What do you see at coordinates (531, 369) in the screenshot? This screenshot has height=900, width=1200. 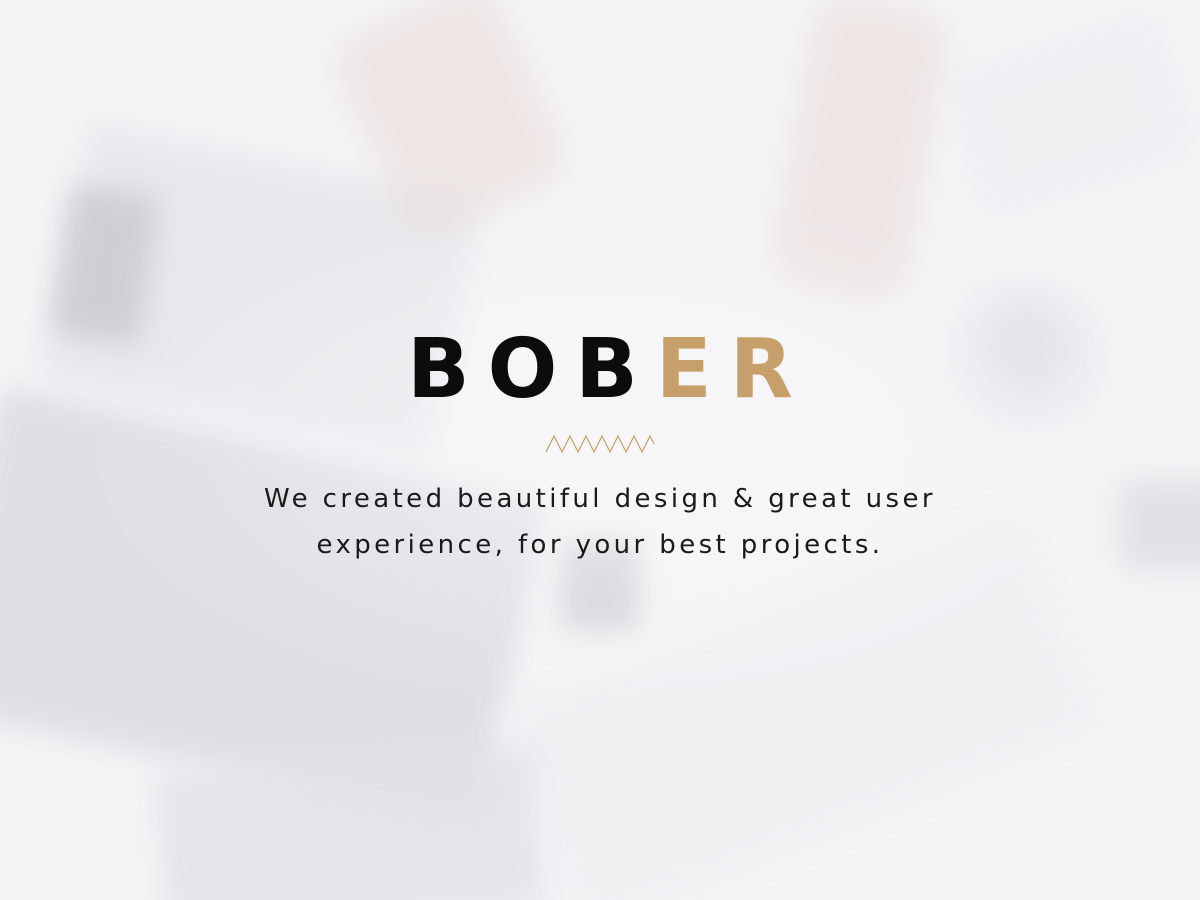 I see `brand-logo-dark-part: BOB` at bounding box center [531, 369].